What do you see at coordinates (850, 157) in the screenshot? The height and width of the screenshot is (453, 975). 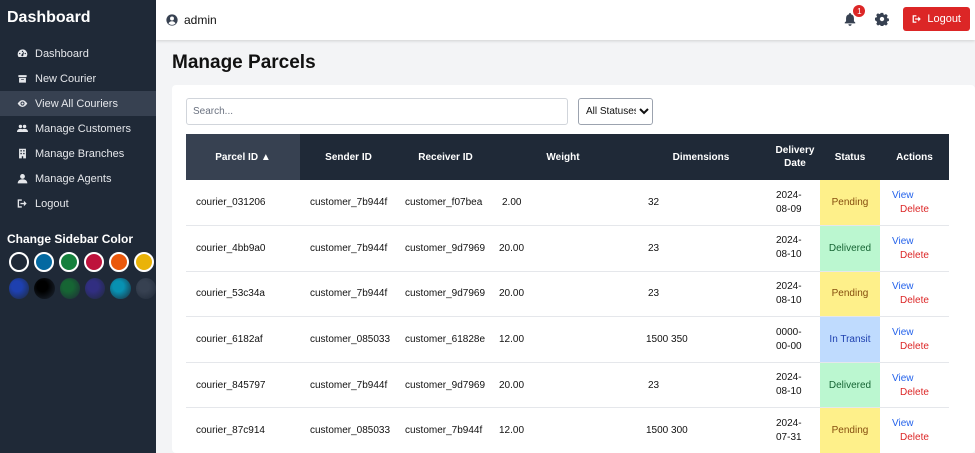 I see `col-status: Status` at bounding box center [850, 157].